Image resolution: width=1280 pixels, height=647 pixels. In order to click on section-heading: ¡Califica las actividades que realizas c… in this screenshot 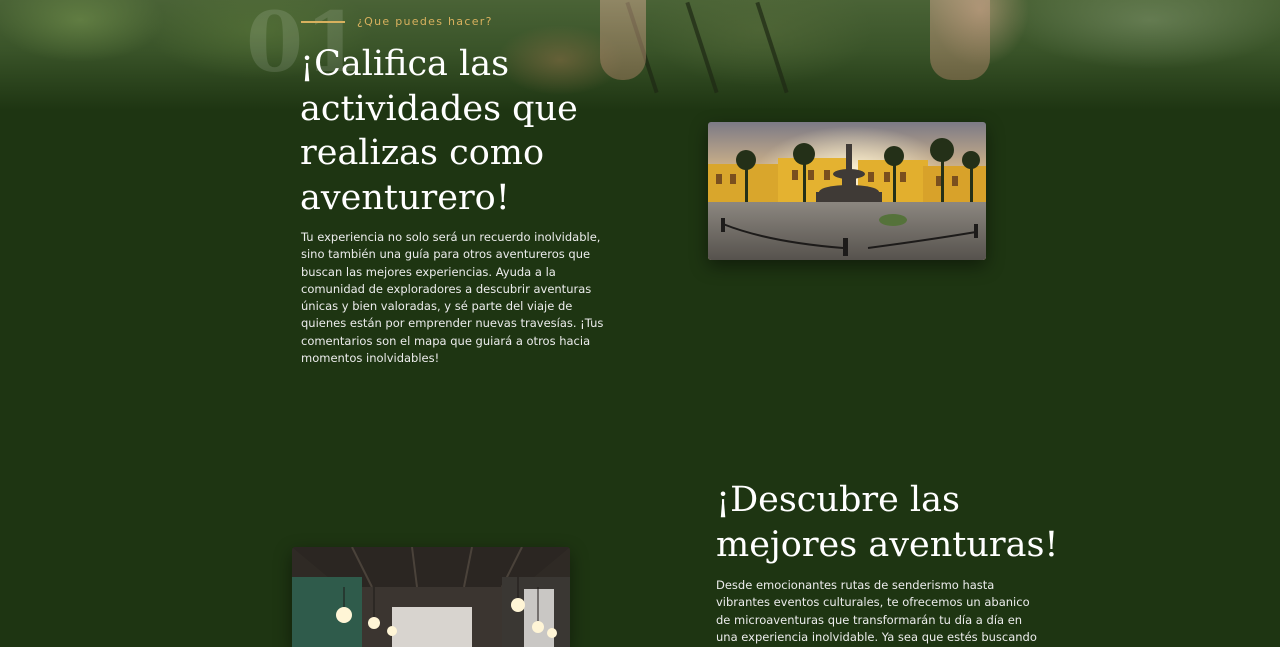, I will do `click(439, 131)`.